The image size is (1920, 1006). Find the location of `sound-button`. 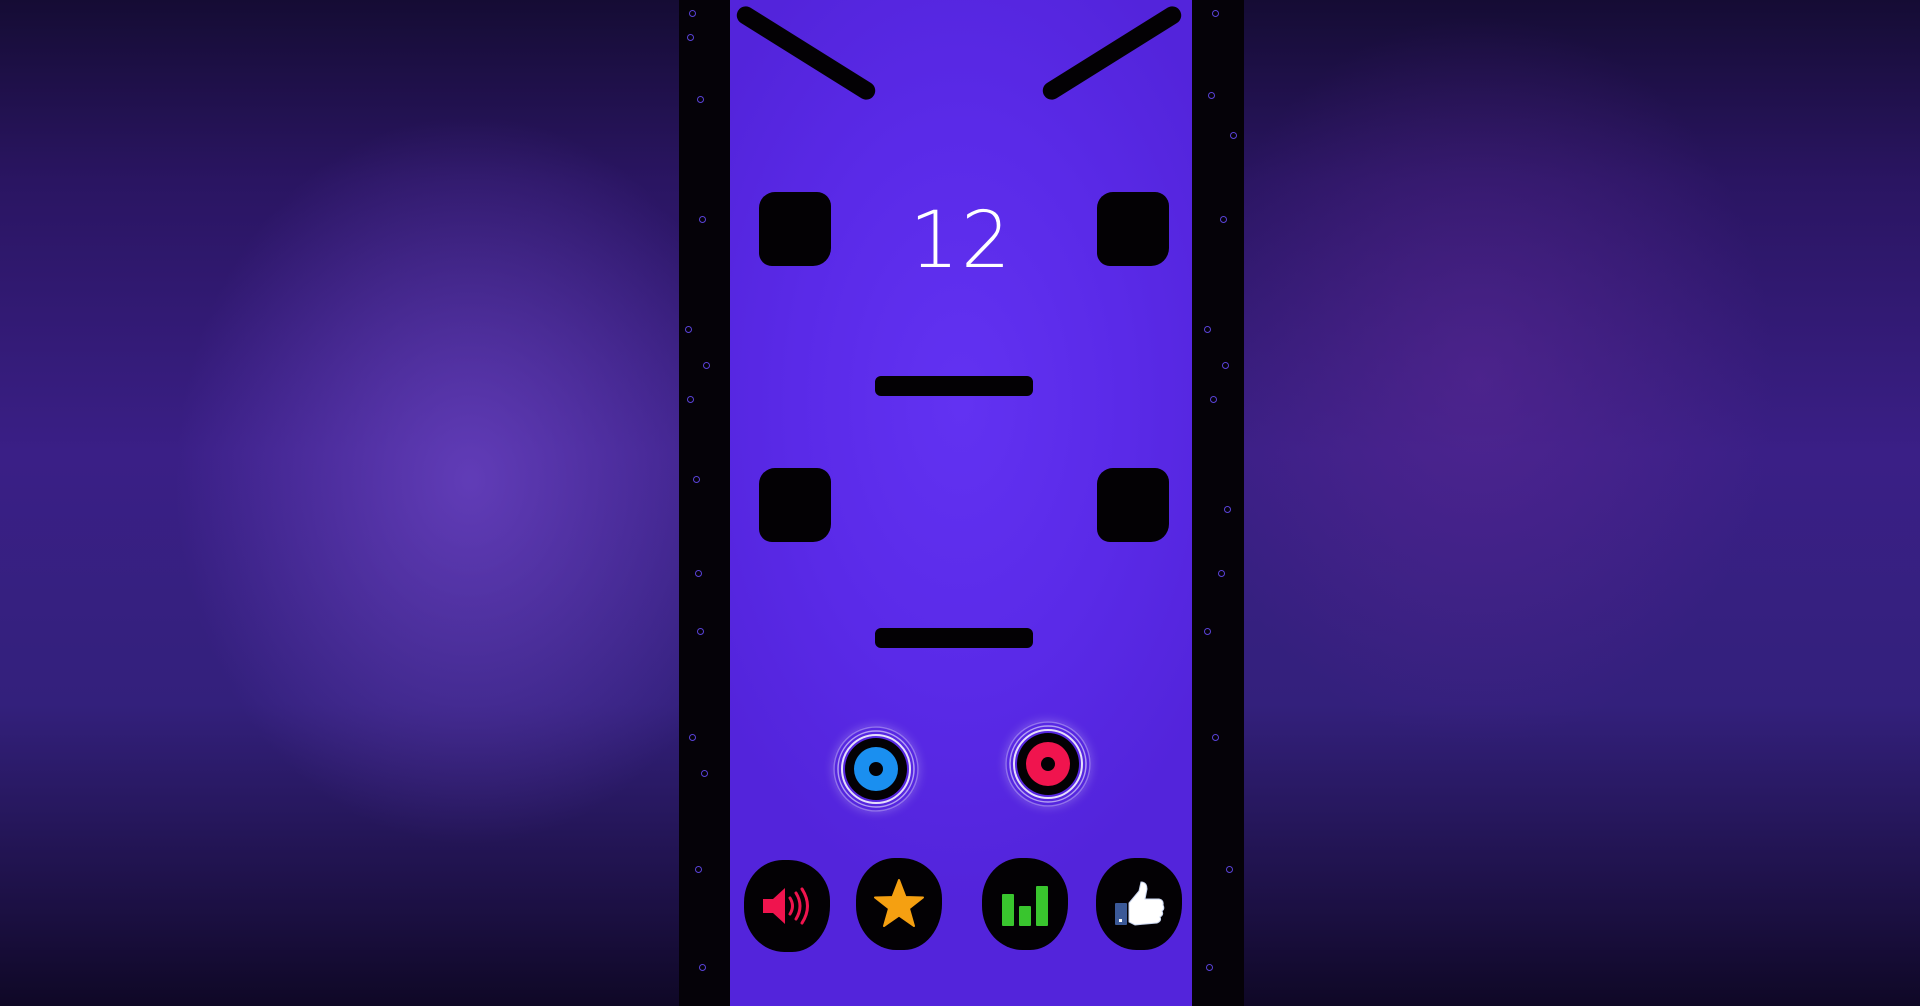

sound-button is located at coordinates (787, 906).